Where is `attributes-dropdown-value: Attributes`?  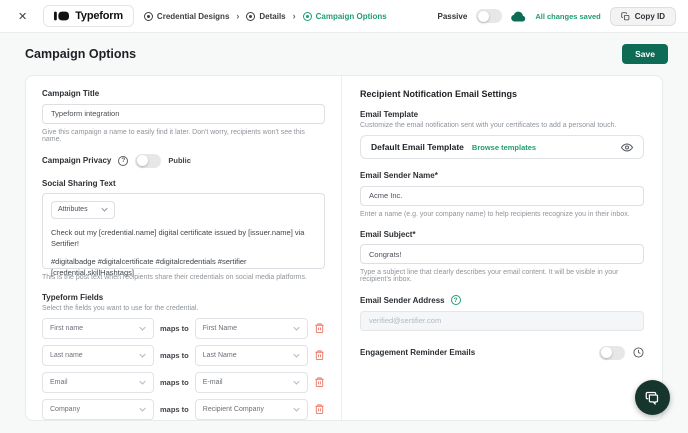 attributes-dropdown-value: Attributes is located at coordinates (73, 209).